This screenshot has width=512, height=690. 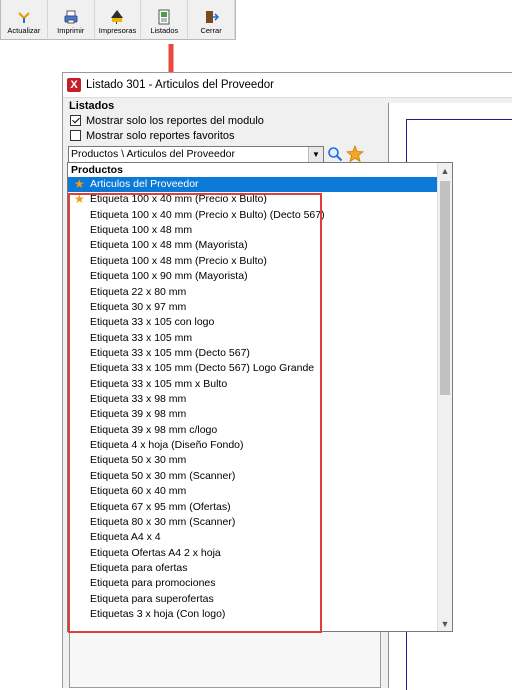 What do you see at coordinates (445, 170) in the screenshot?
I see `scroll-up-icon: ▲` at bounding box center [445, 170].